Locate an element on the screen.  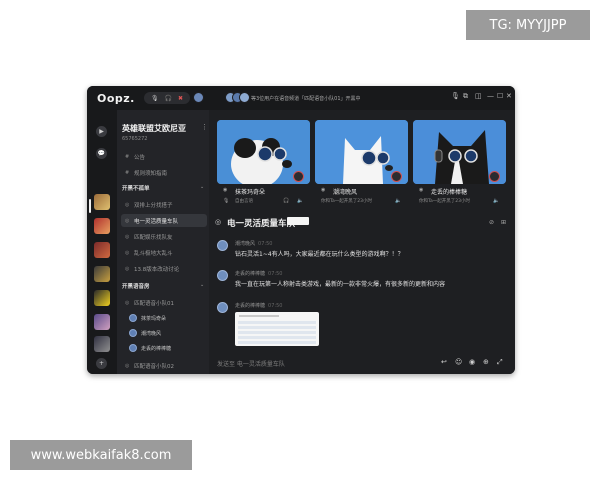
group-header: 开黑不孤单 is located at coordinates (136, 188).